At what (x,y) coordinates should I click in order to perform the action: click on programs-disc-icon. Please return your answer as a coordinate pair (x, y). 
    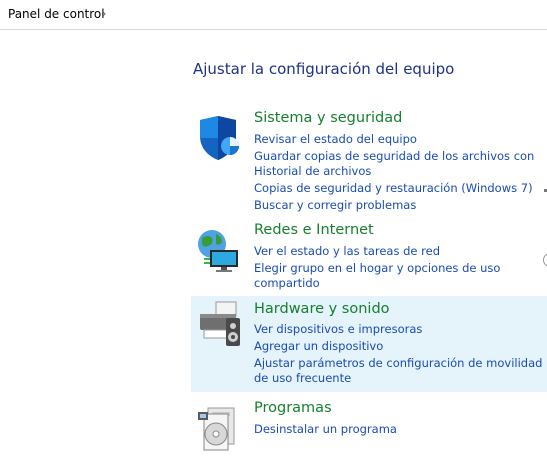
    Looking at the image, I should click on (218, 428).